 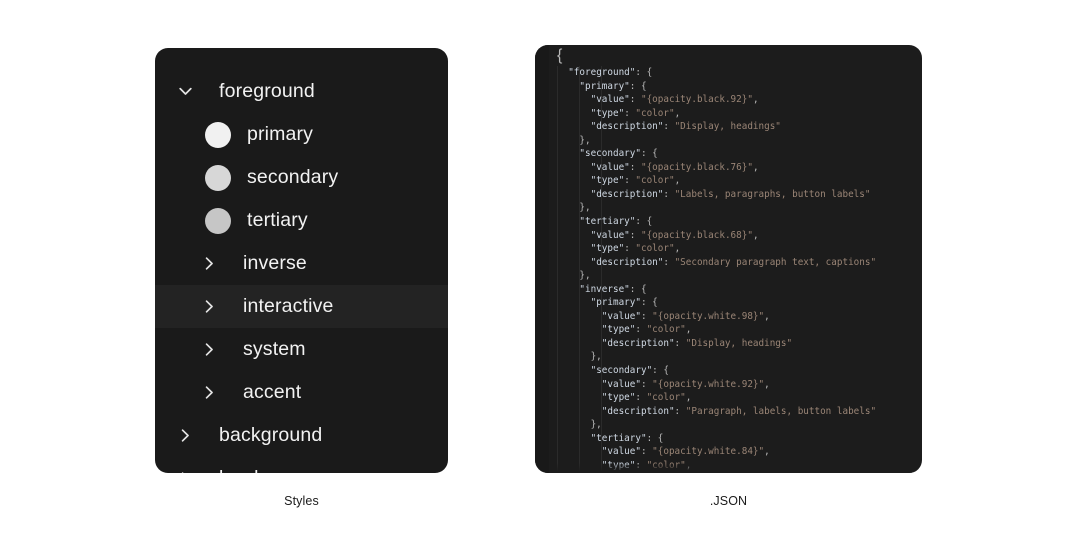 What do you see at coordinates (275, 263) in the screenshot?
I see `tree-row-label: inverse` at bounding box center [275, 263].